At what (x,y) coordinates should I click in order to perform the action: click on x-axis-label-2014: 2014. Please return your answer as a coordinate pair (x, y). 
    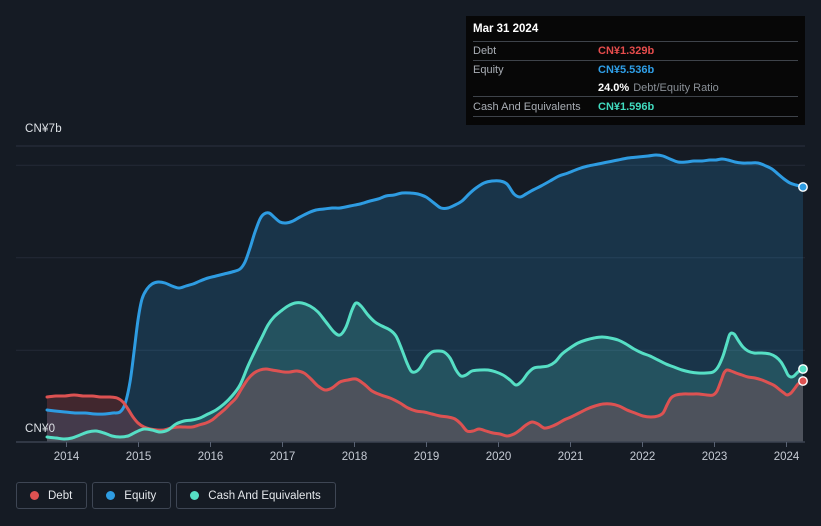
    Looking at the image, I should click on (67, 457).